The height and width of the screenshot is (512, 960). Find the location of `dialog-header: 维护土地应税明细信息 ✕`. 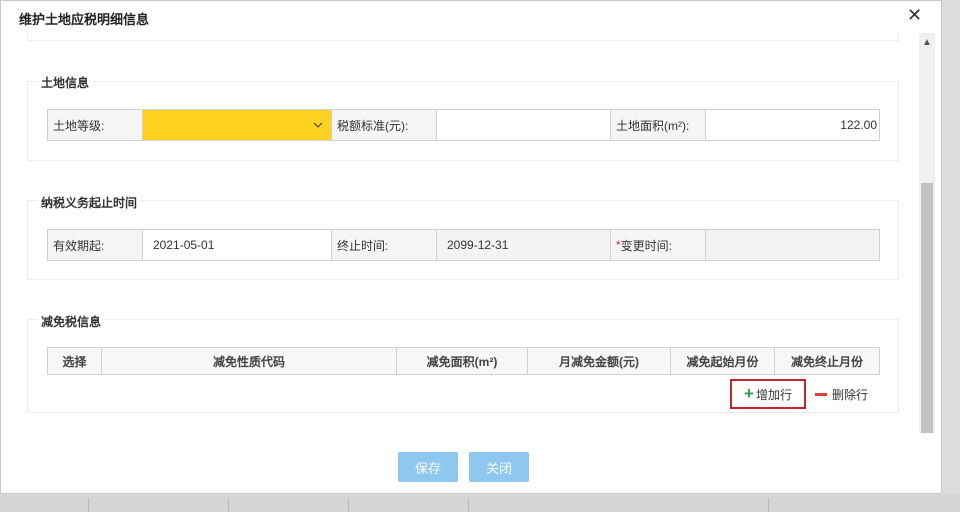

dialog-header: 维护土地应税明细信息 ✕ is located at coordinates (471, 17).